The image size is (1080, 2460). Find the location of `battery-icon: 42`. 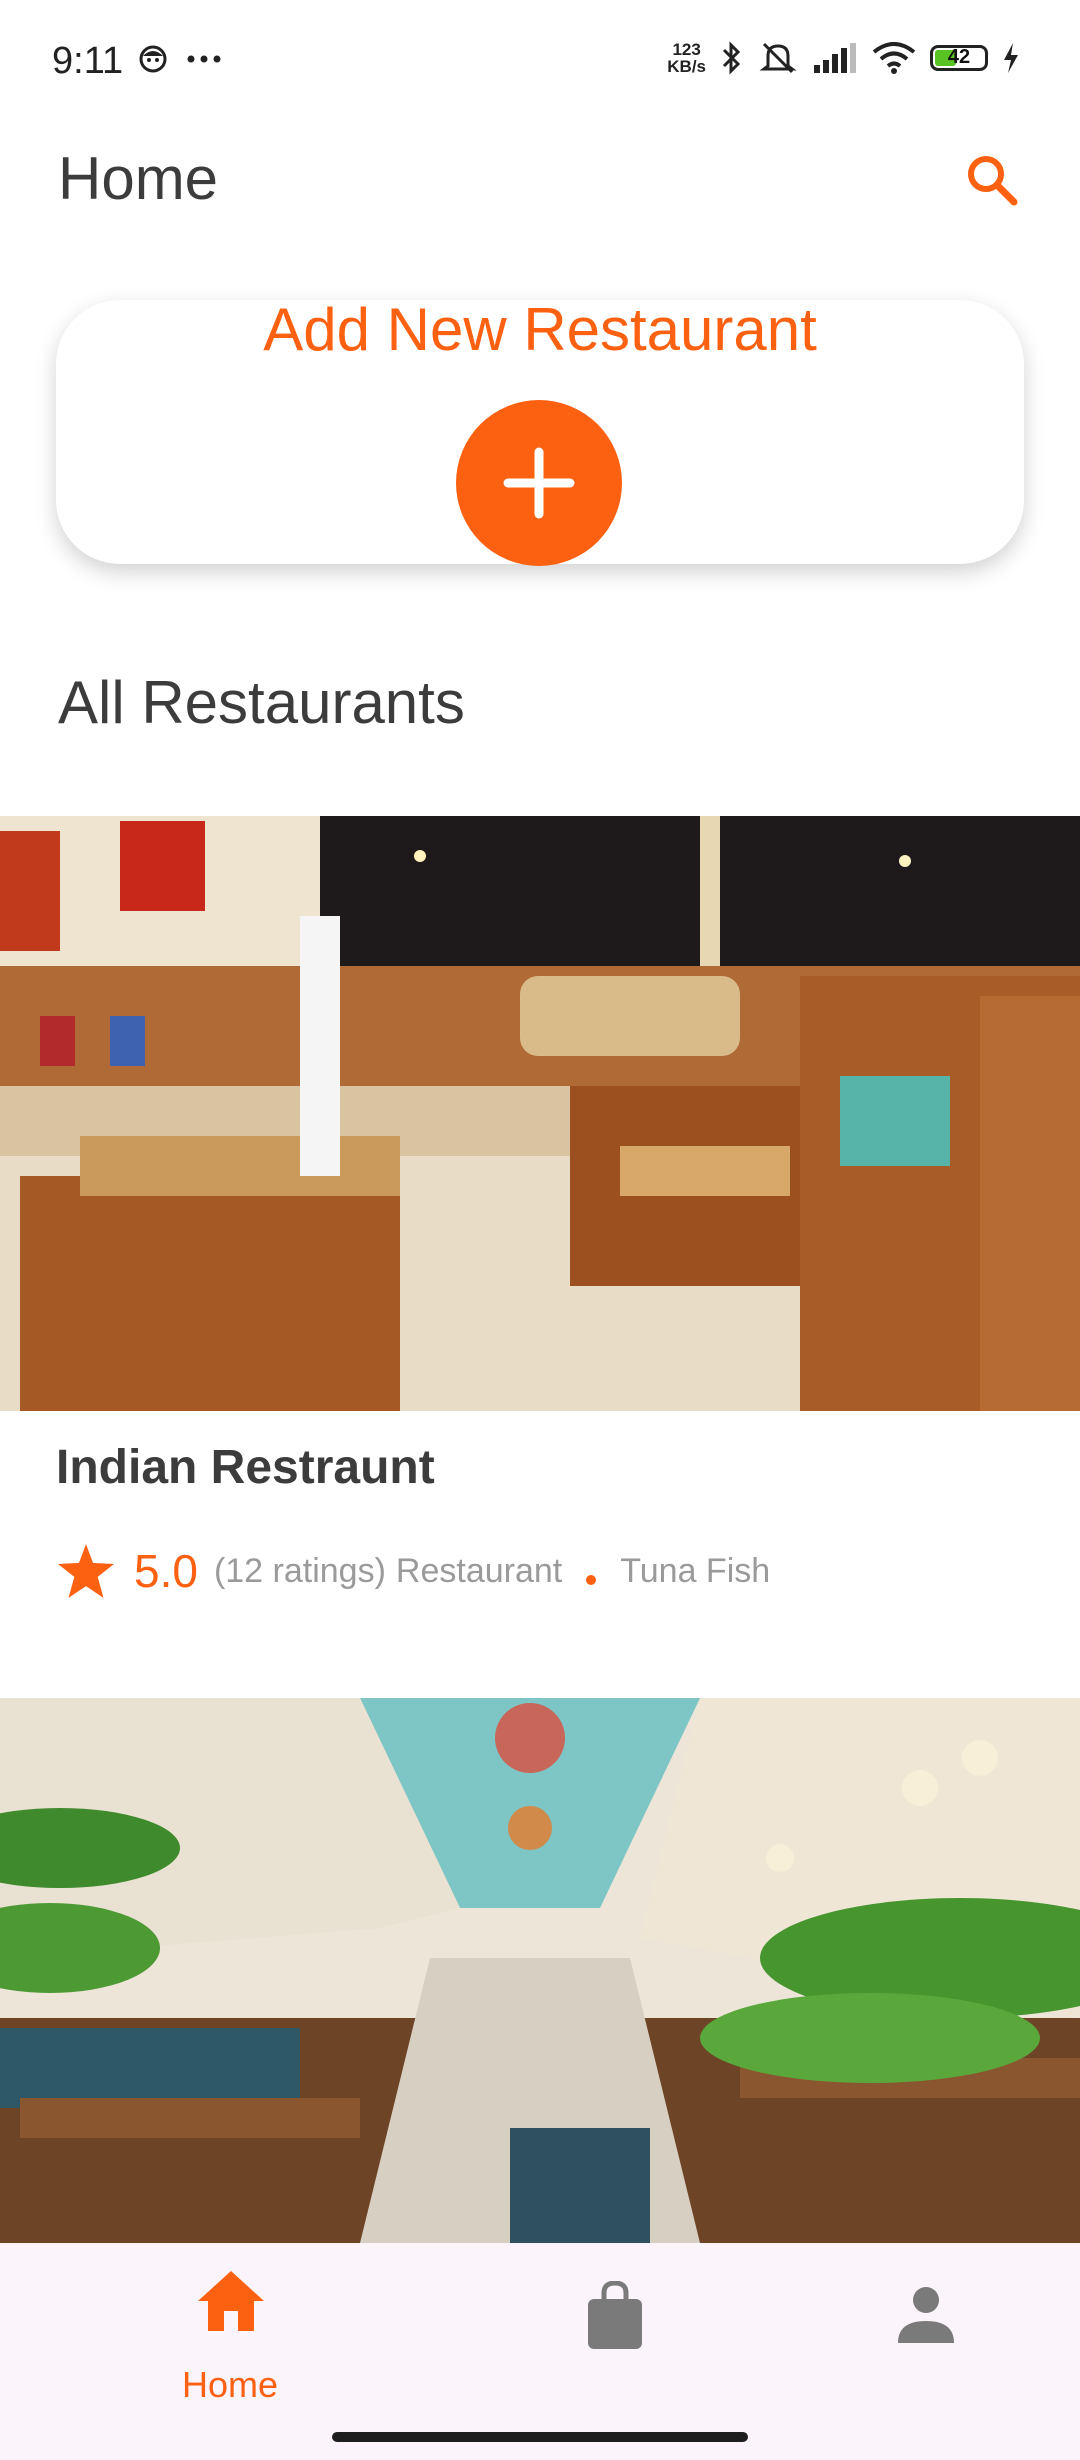

battery-icon: 42 is located at coordinates (959, 58).